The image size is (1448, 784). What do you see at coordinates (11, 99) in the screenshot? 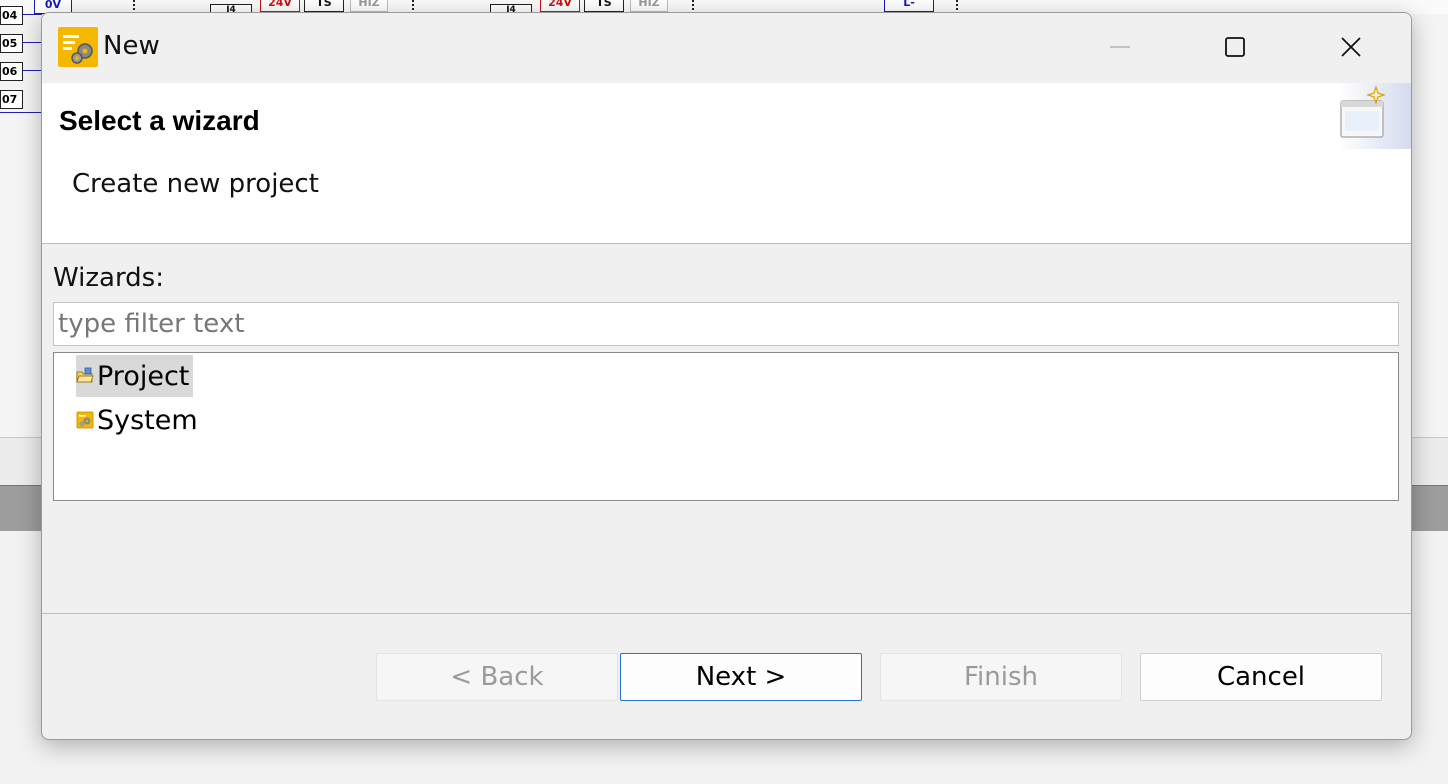
I see `bg-side-label: 07` at bounding box center [11, 99].